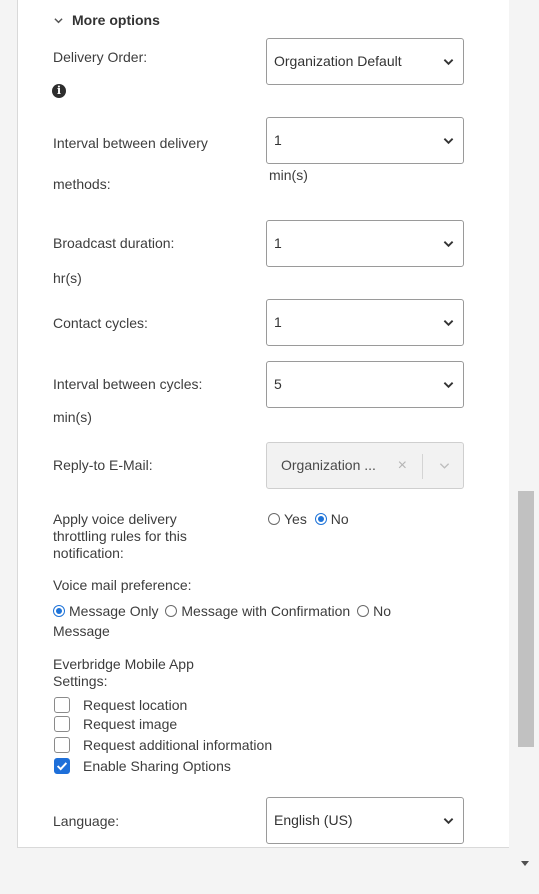  What do you see at coordinates (365, 384) in the screenshot?
I see `interval-cycles-select: 5` at bounding box center [365, 384].